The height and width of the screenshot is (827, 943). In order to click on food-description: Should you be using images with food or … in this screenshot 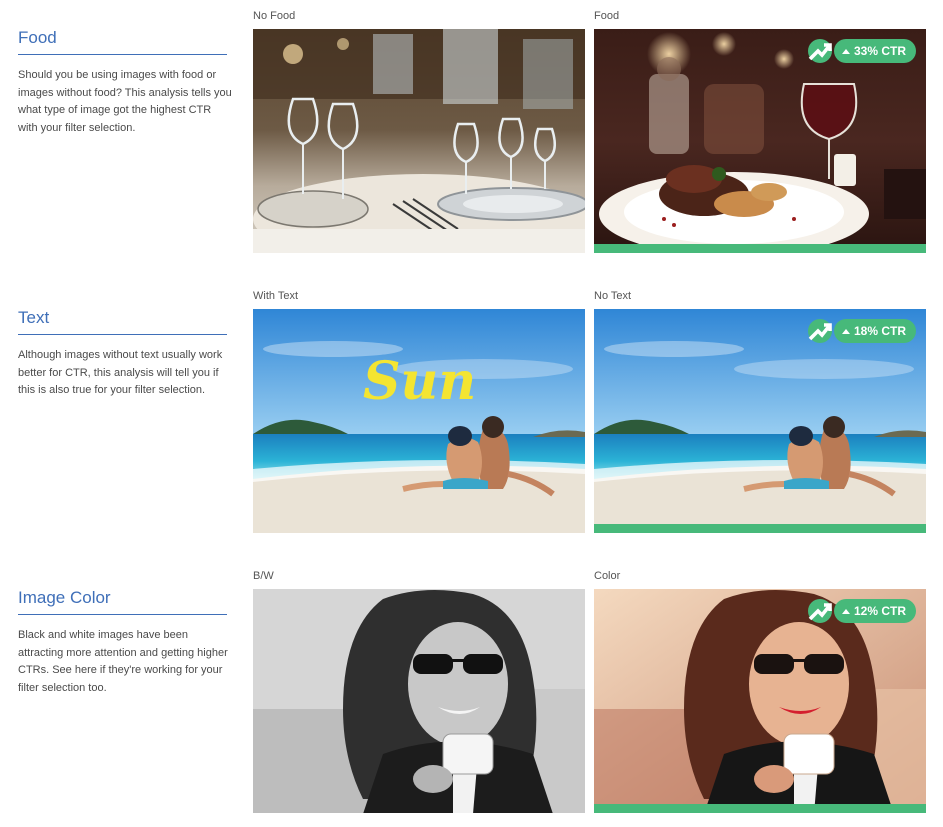, I will do `click(125, 101)`.